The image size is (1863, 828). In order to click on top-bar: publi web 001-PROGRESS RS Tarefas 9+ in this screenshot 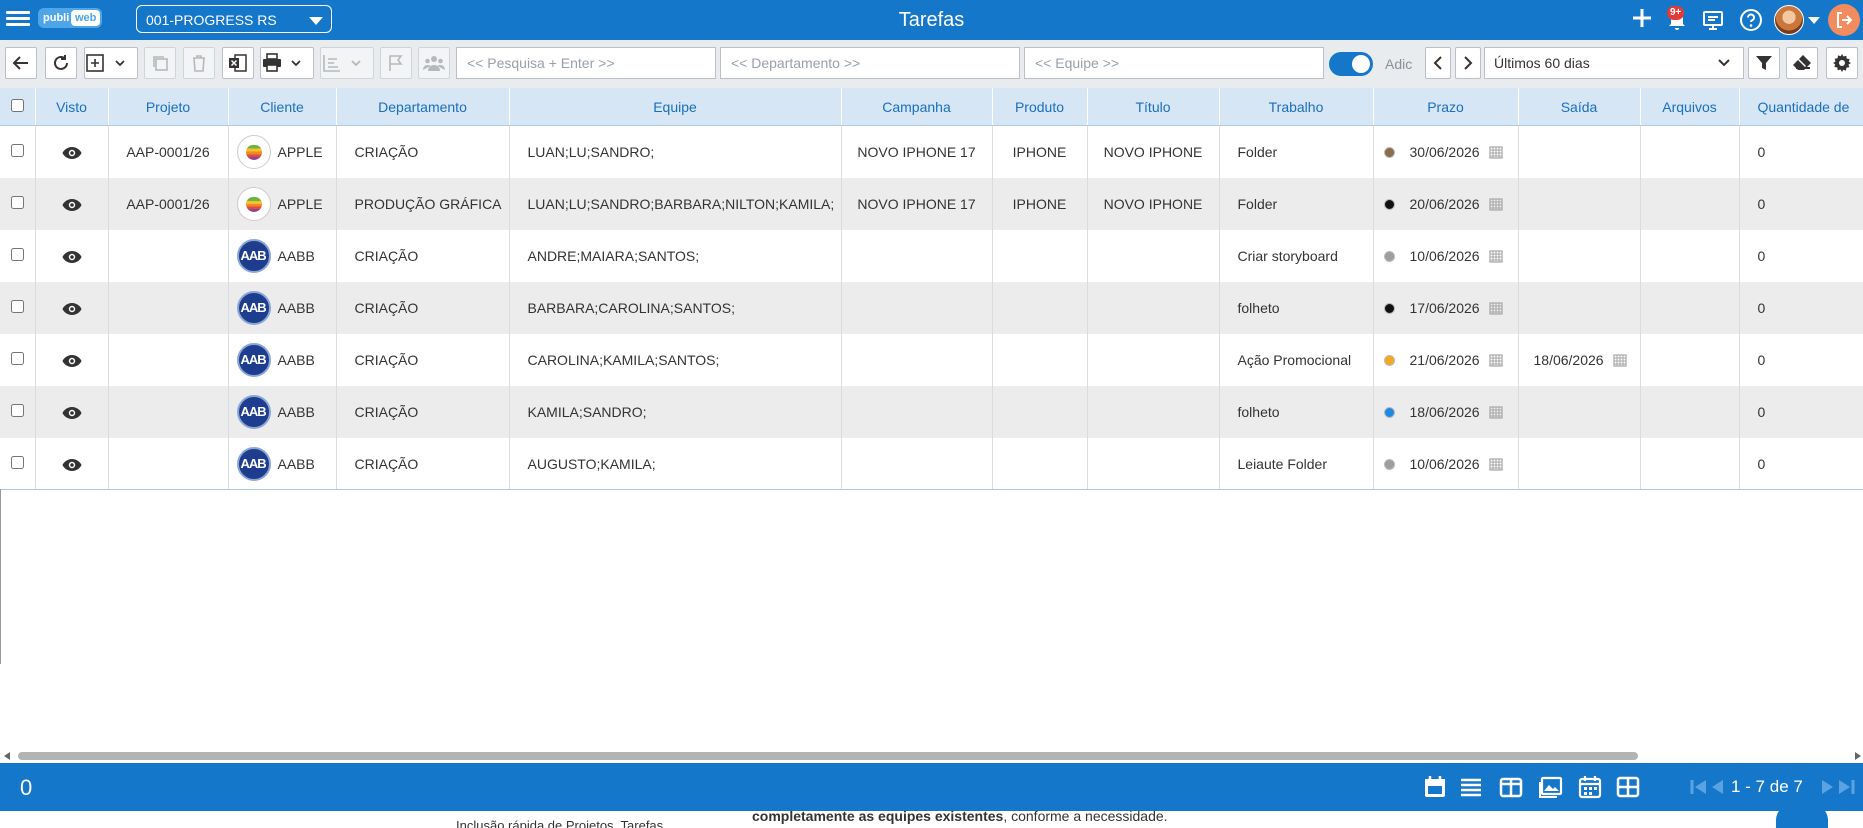, I will do `click(931, 20)`.